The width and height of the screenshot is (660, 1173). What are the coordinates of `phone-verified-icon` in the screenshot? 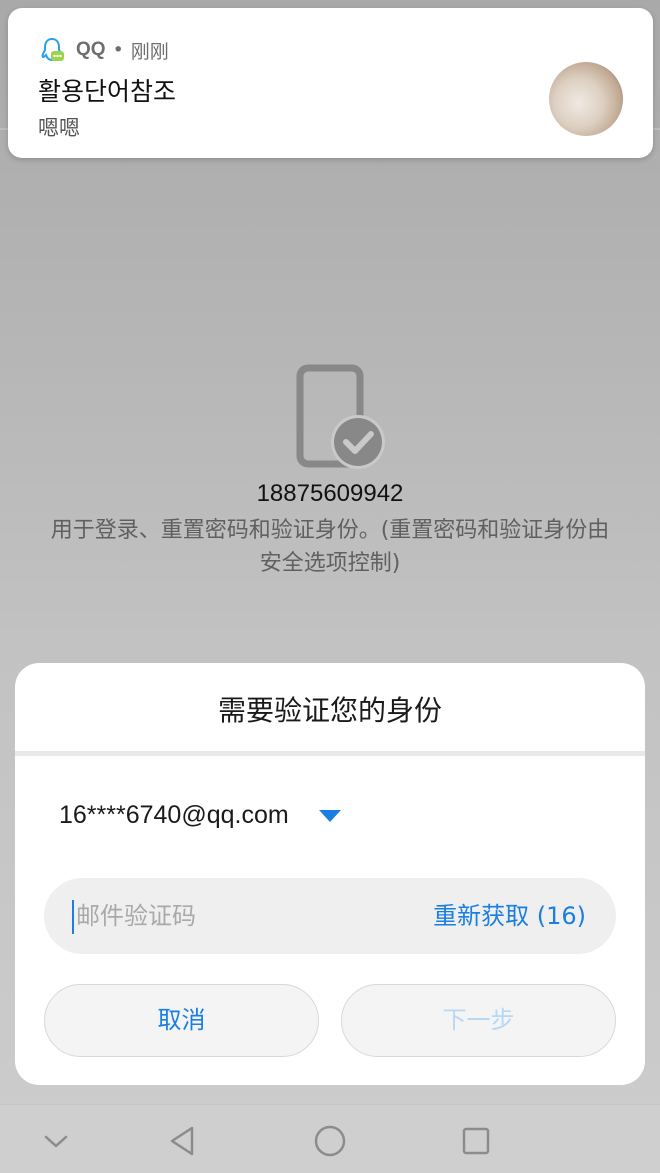 It's located at (340, 416).